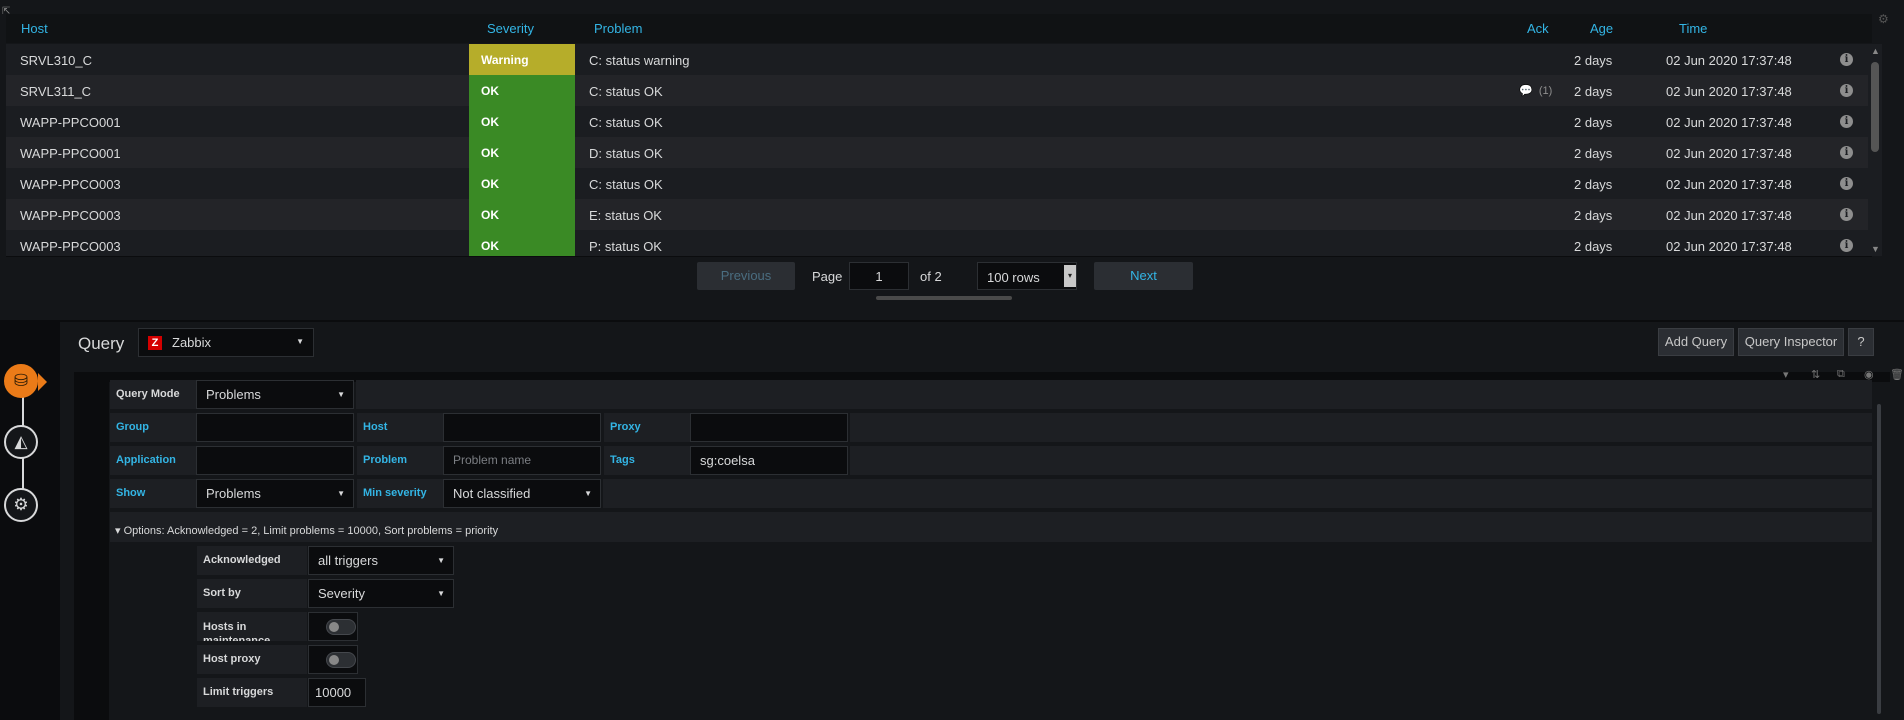 The image size is (1904, 720). I want to click on horizontal-scrollbar, so click(944, 298).